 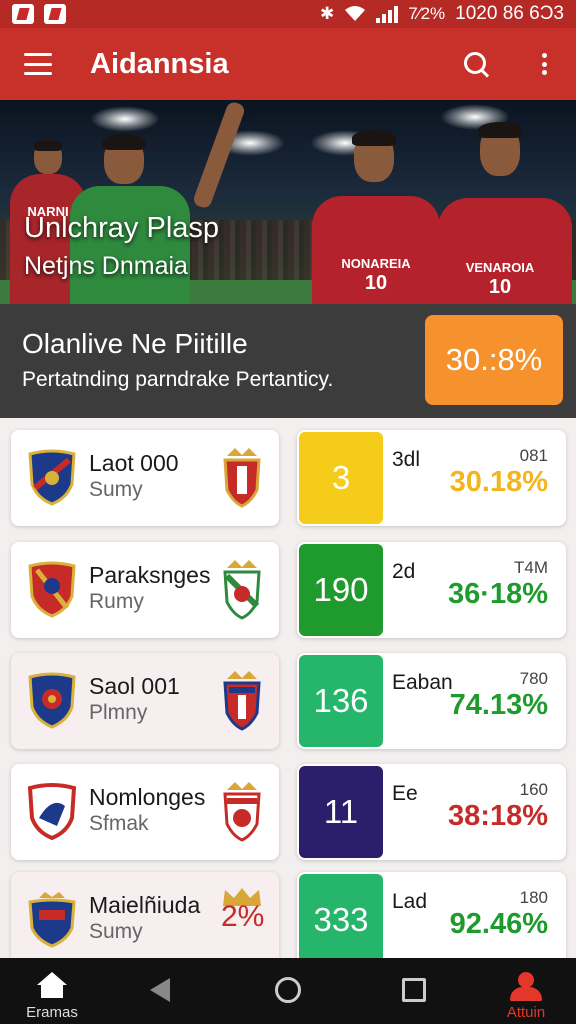 I want to click on team-name: Maielñiuda, so click(x=145, y=905).